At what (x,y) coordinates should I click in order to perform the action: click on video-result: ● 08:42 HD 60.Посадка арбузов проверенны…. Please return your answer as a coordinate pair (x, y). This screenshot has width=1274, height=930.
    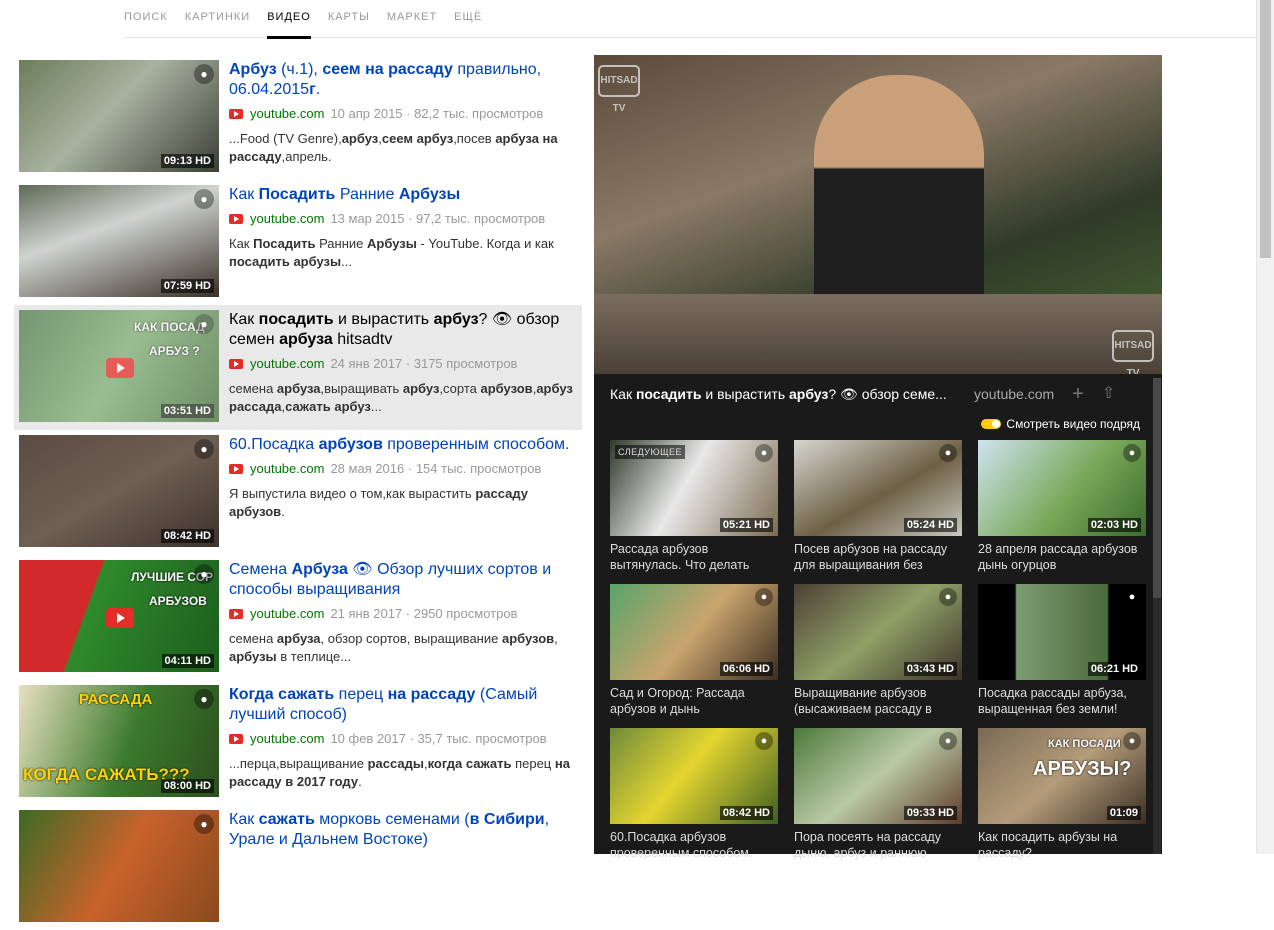
    Looking at the image, I should click on (298, 492).